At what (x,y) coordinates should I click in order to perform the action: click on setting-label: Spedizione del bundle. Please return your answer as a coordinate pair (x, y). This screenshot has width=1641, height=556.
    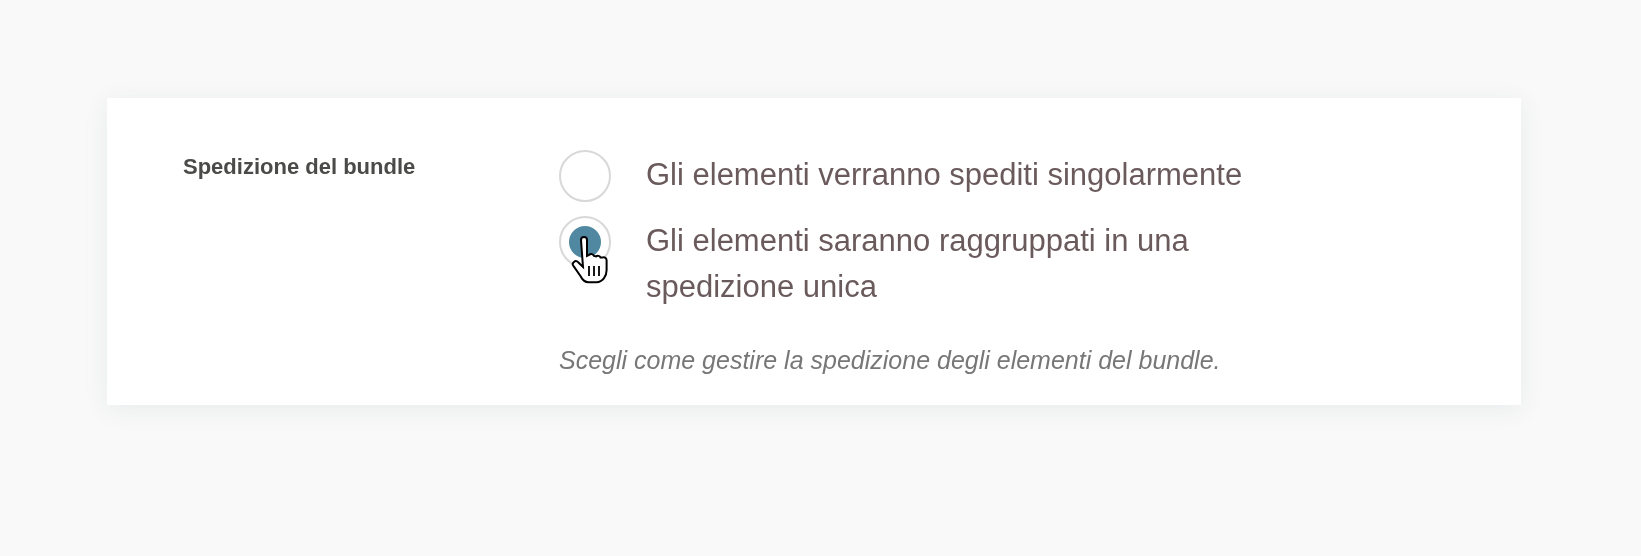
    Looking at the image, I should click on (300, 167).